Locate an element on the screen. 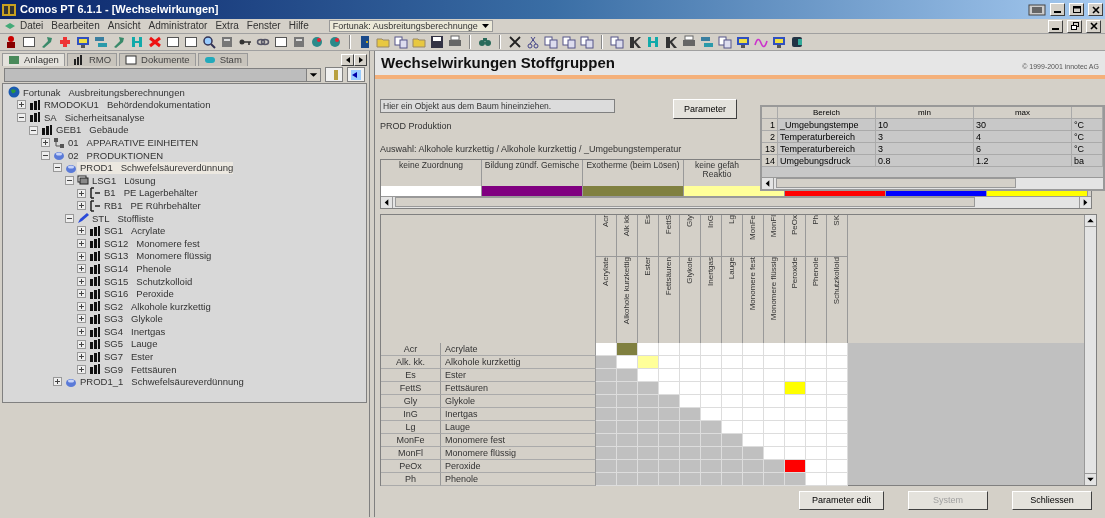  restore-button is located at coordinates (1074, 26).